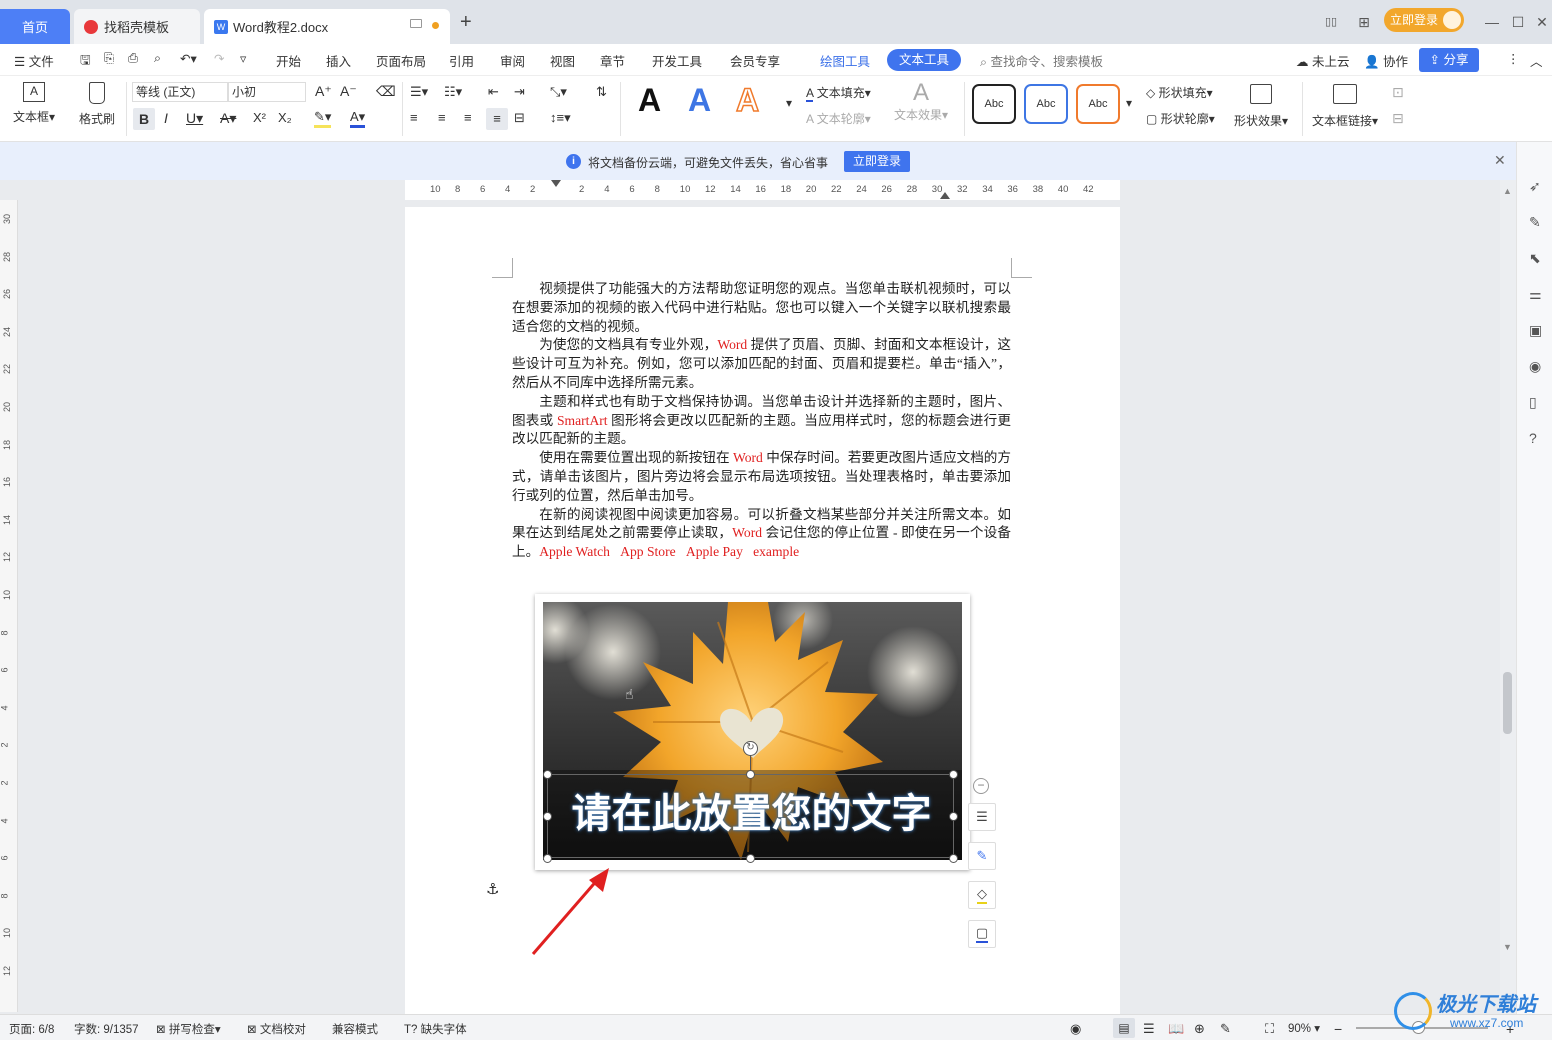  I want to click on wordart-style-black: A, so click(649, 100).